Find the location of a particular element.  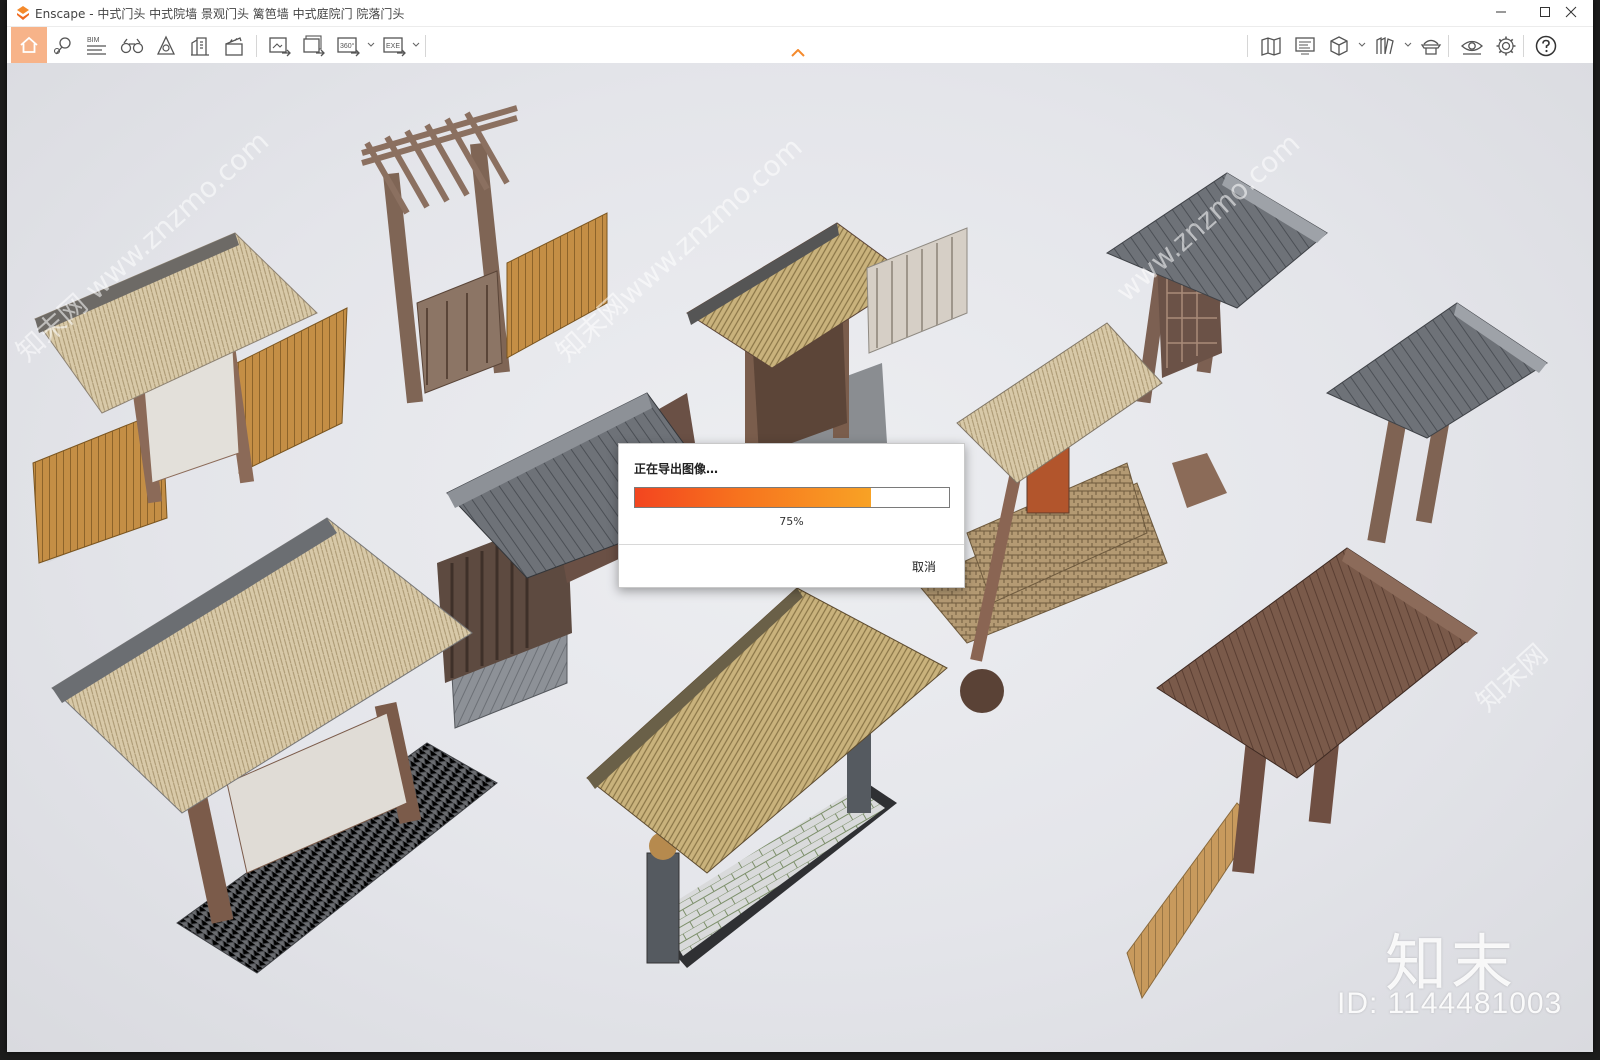

panorama-360-icon: 360° is located at coordinates (348, 47).